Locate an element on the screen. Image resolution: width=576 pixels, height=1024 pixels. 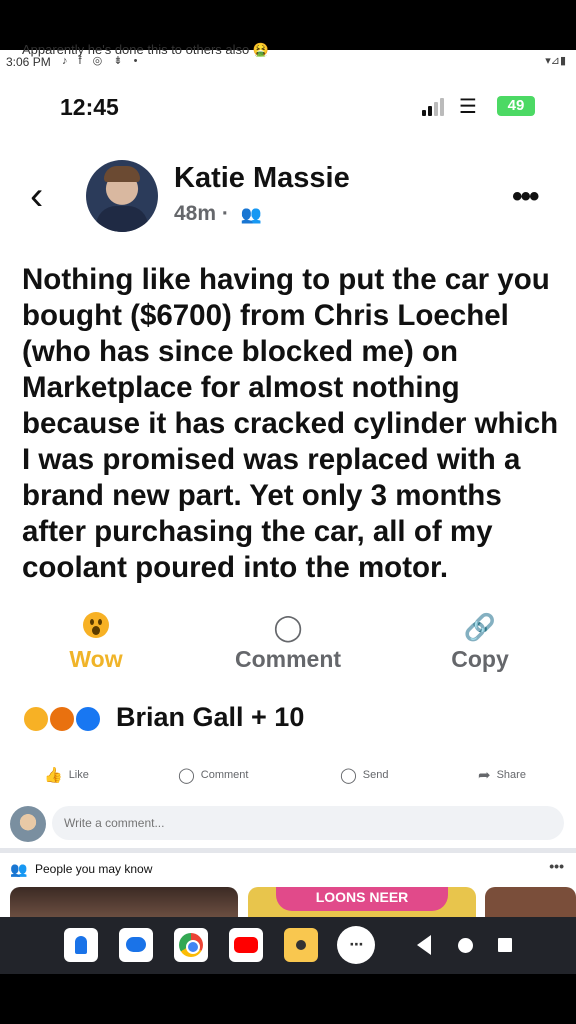
link-icon: 🔗 is located at coordinates (480, 627).